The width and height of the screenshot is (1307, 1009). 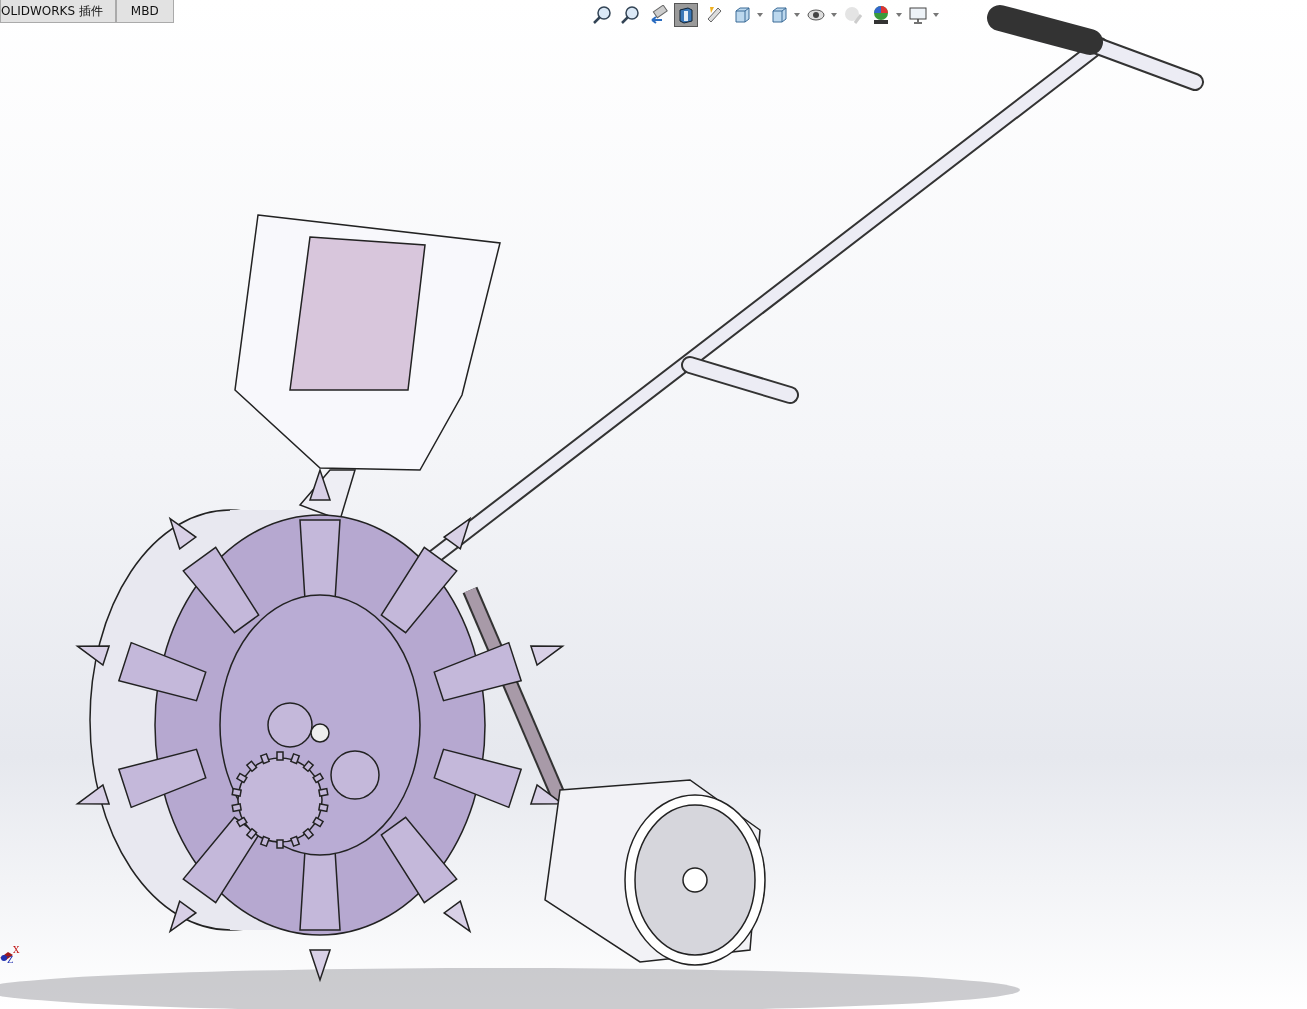 What do you see at coordinates (58, 11) in the screenshot?
I see `command-tab: OLIDWORKS 插件` at bounding box center [58, 11].